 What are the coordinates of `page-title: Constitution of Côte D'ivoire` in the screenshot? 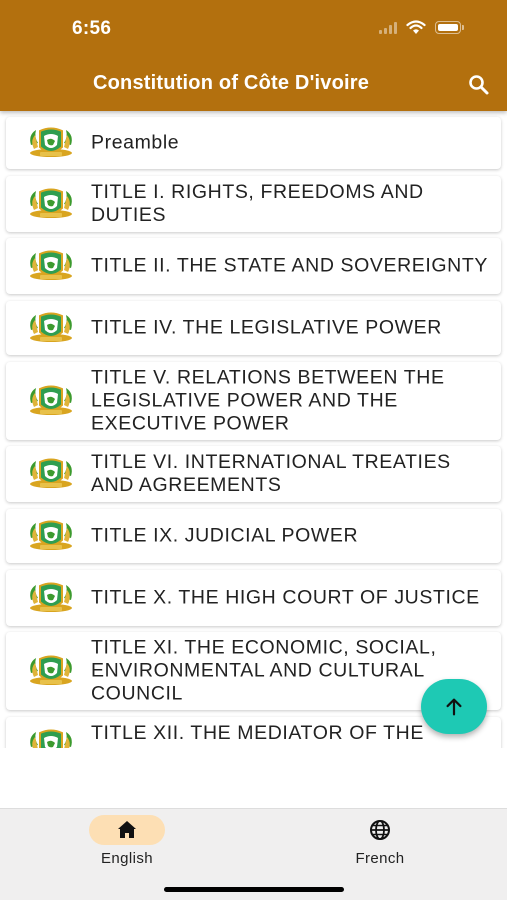 It's located at (231, 83).